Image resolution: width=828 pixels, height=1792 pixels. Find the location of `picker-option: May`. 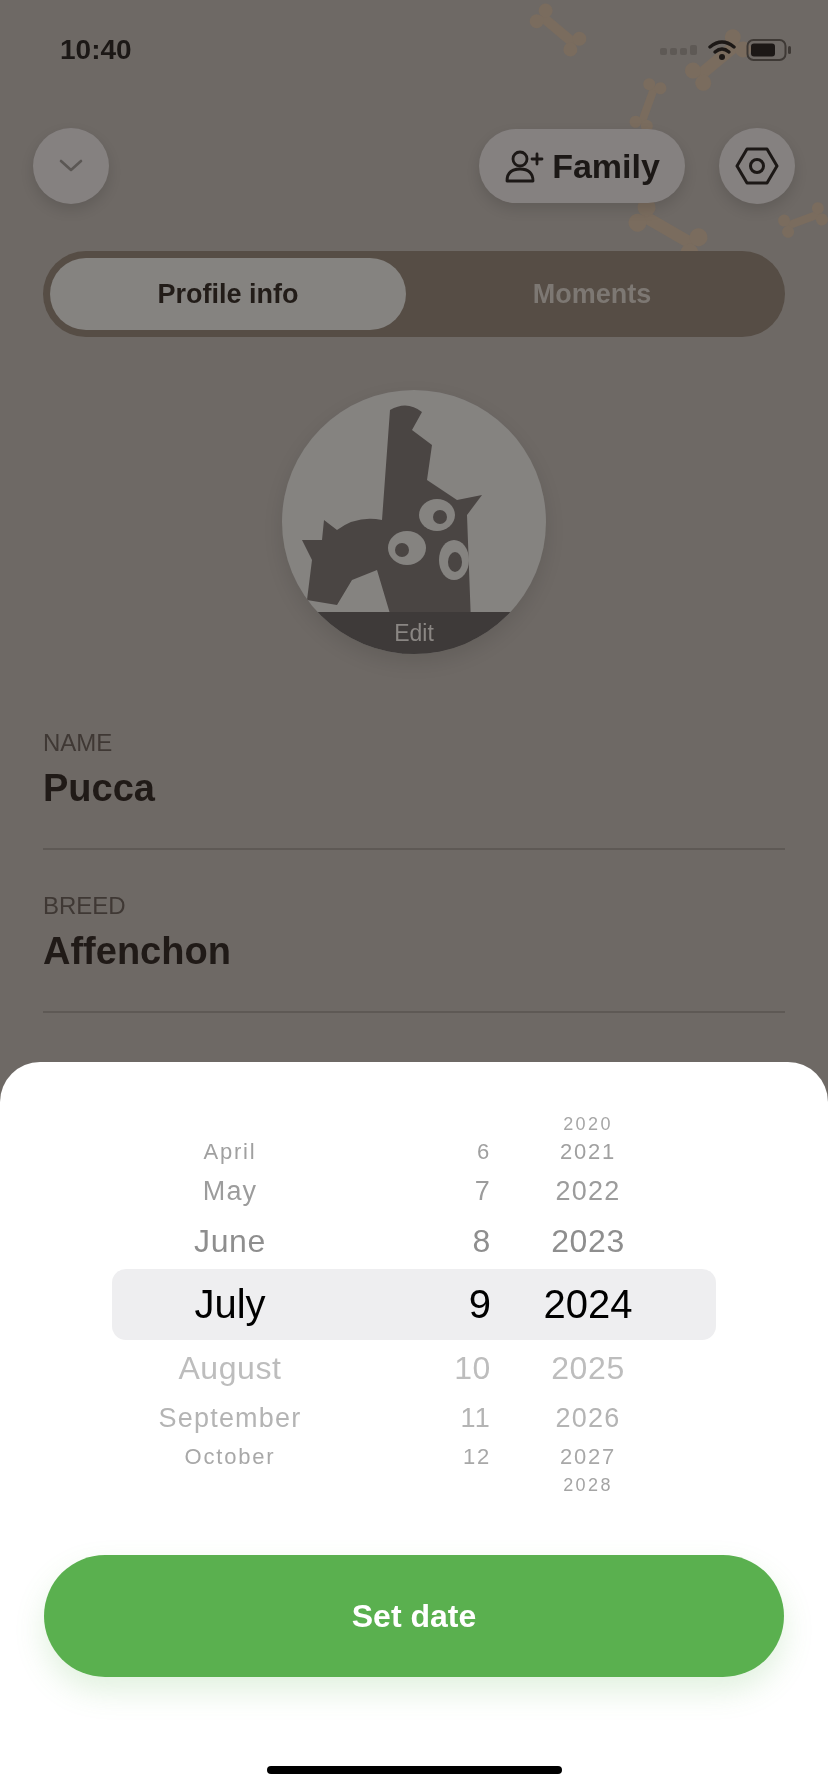

picker-option: May is located at coordinates (230, 1190).